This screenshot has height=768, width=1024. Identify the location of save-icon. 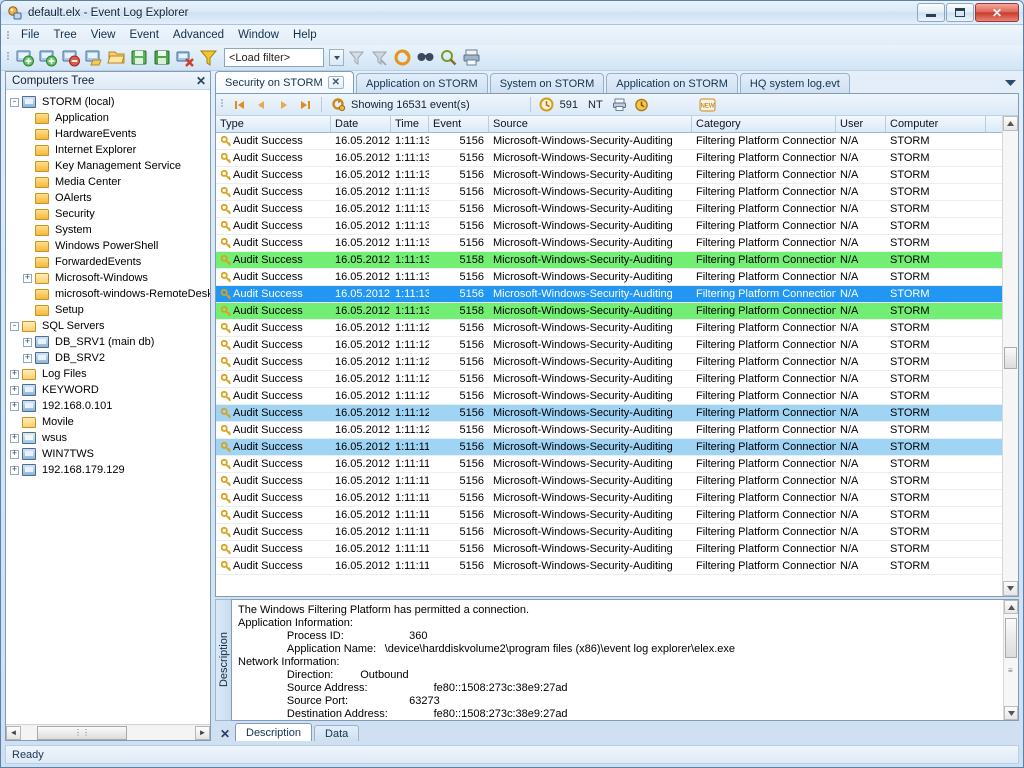
(162, 57).